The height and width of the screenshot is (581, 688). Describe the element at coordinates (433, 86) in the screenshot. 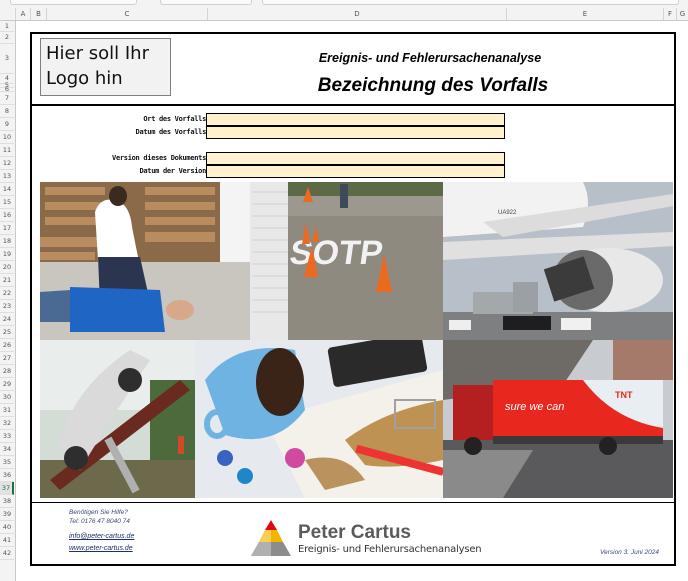

I see `incident-title: Bezeichnung des Vorfalls` at that location.